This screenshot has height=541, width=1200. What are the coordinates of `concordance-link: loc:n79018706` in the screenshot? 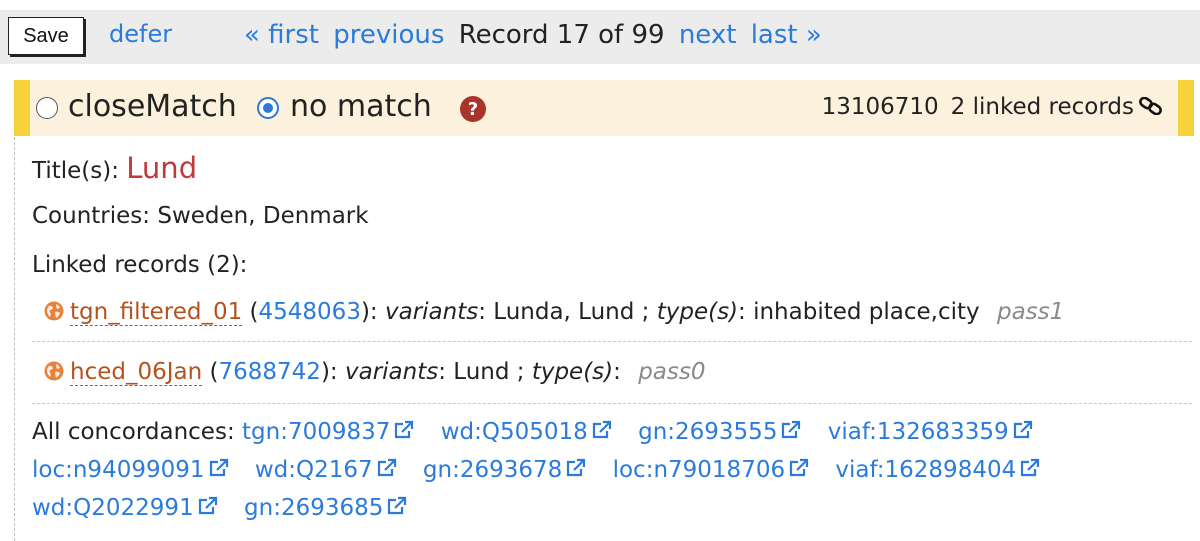 It's located at (712, 470).